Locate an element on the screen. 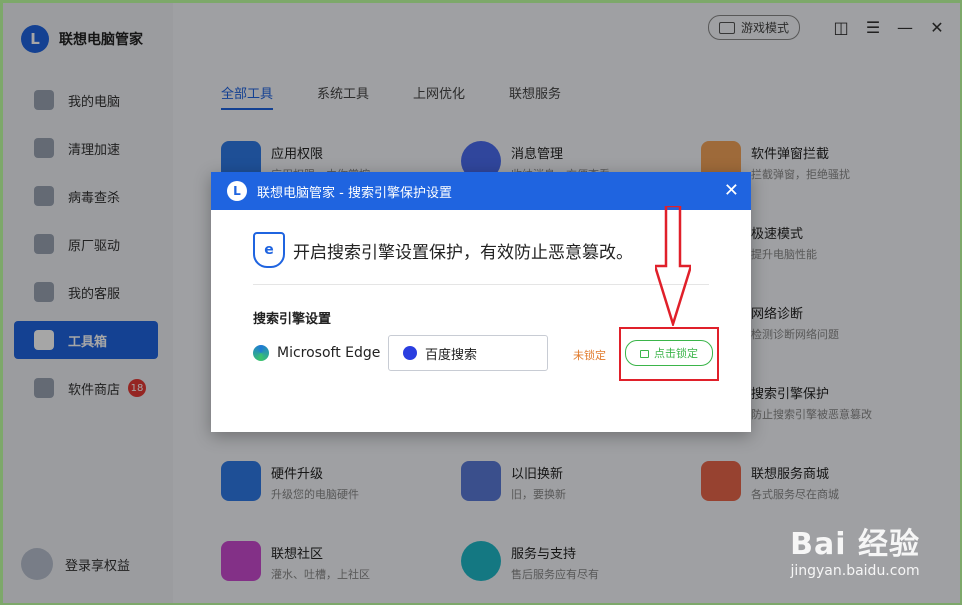 Image resolution: width=962 pixels, height=605 pixels. watermark-url: jingyan.baidu.com is located at coordinates (855, 571).